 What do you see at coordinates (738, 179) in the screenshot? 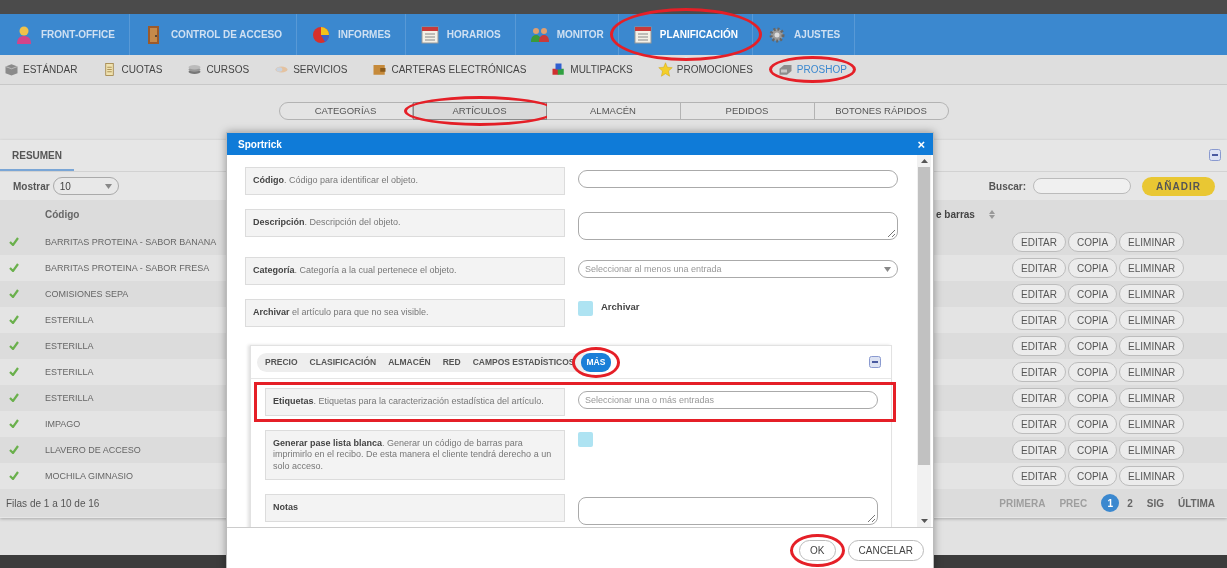
I see `input-field` at bounding box center [738, 179].